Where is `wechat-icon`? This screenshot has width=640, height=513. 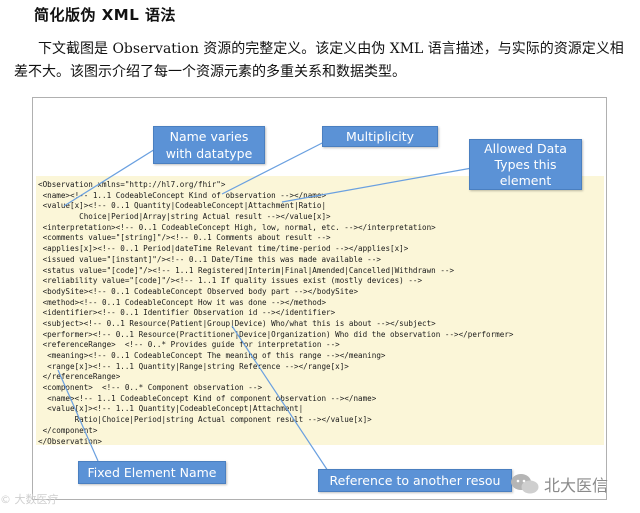
wechat-icon is located at coordinates (525, 484).